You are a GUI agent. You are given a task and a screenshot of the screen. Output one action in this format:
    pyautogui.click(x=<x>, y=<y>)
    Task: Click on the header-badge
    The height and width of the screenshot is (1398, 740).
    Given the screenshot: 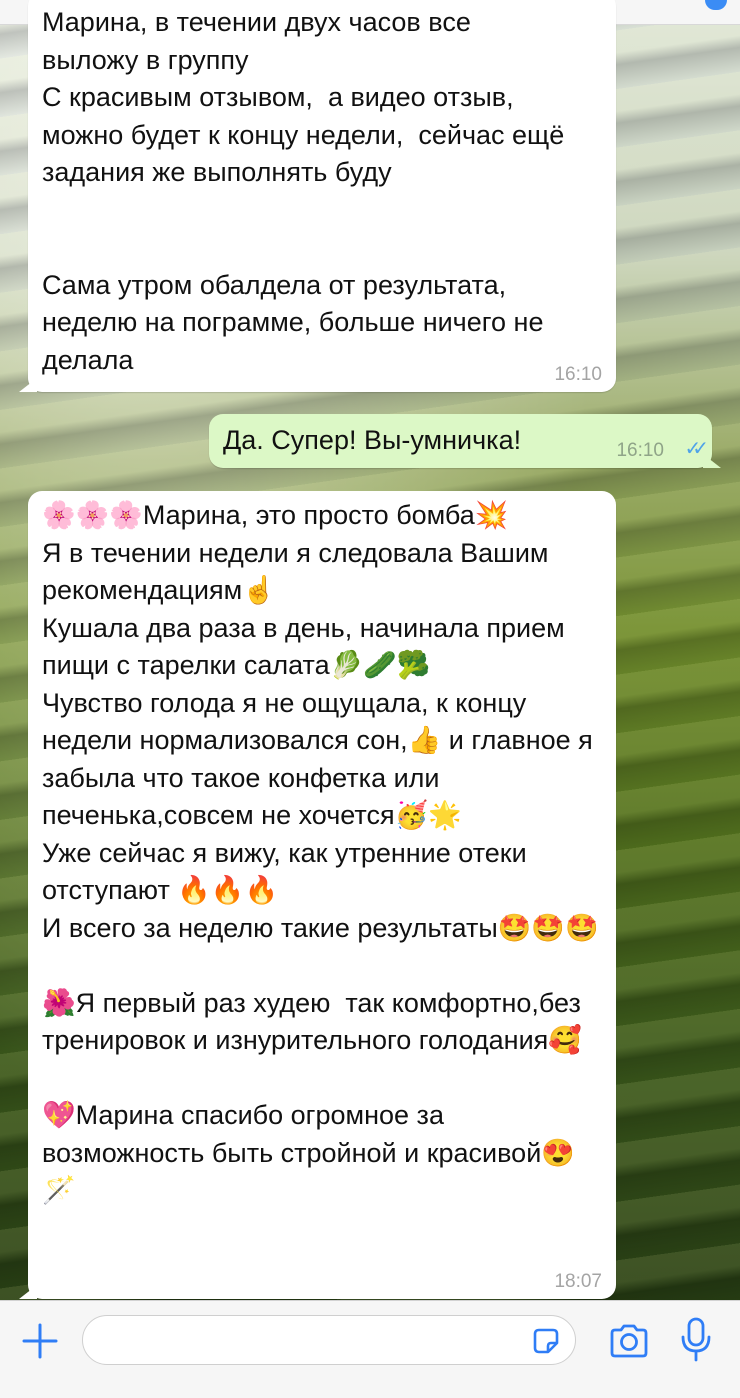 What is the action you would take?
    pyautogui.click(x=716, y=5)
    